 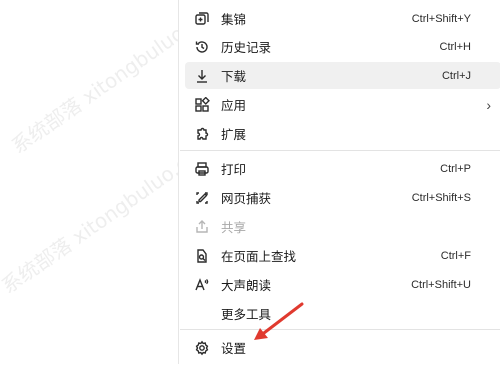 I want to click on shortcut-text: Ctrl+Shift+S, so click(x=441, y=197).